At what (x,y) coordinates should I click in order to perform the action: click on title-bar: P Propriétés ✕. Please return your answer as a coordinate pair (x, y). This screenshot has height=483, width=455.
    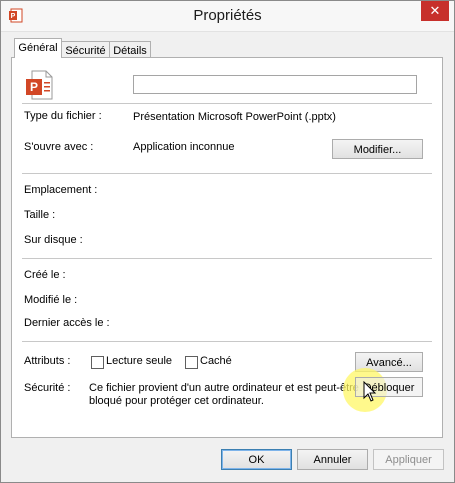
    Looking at the image, I should click on (227, 16).